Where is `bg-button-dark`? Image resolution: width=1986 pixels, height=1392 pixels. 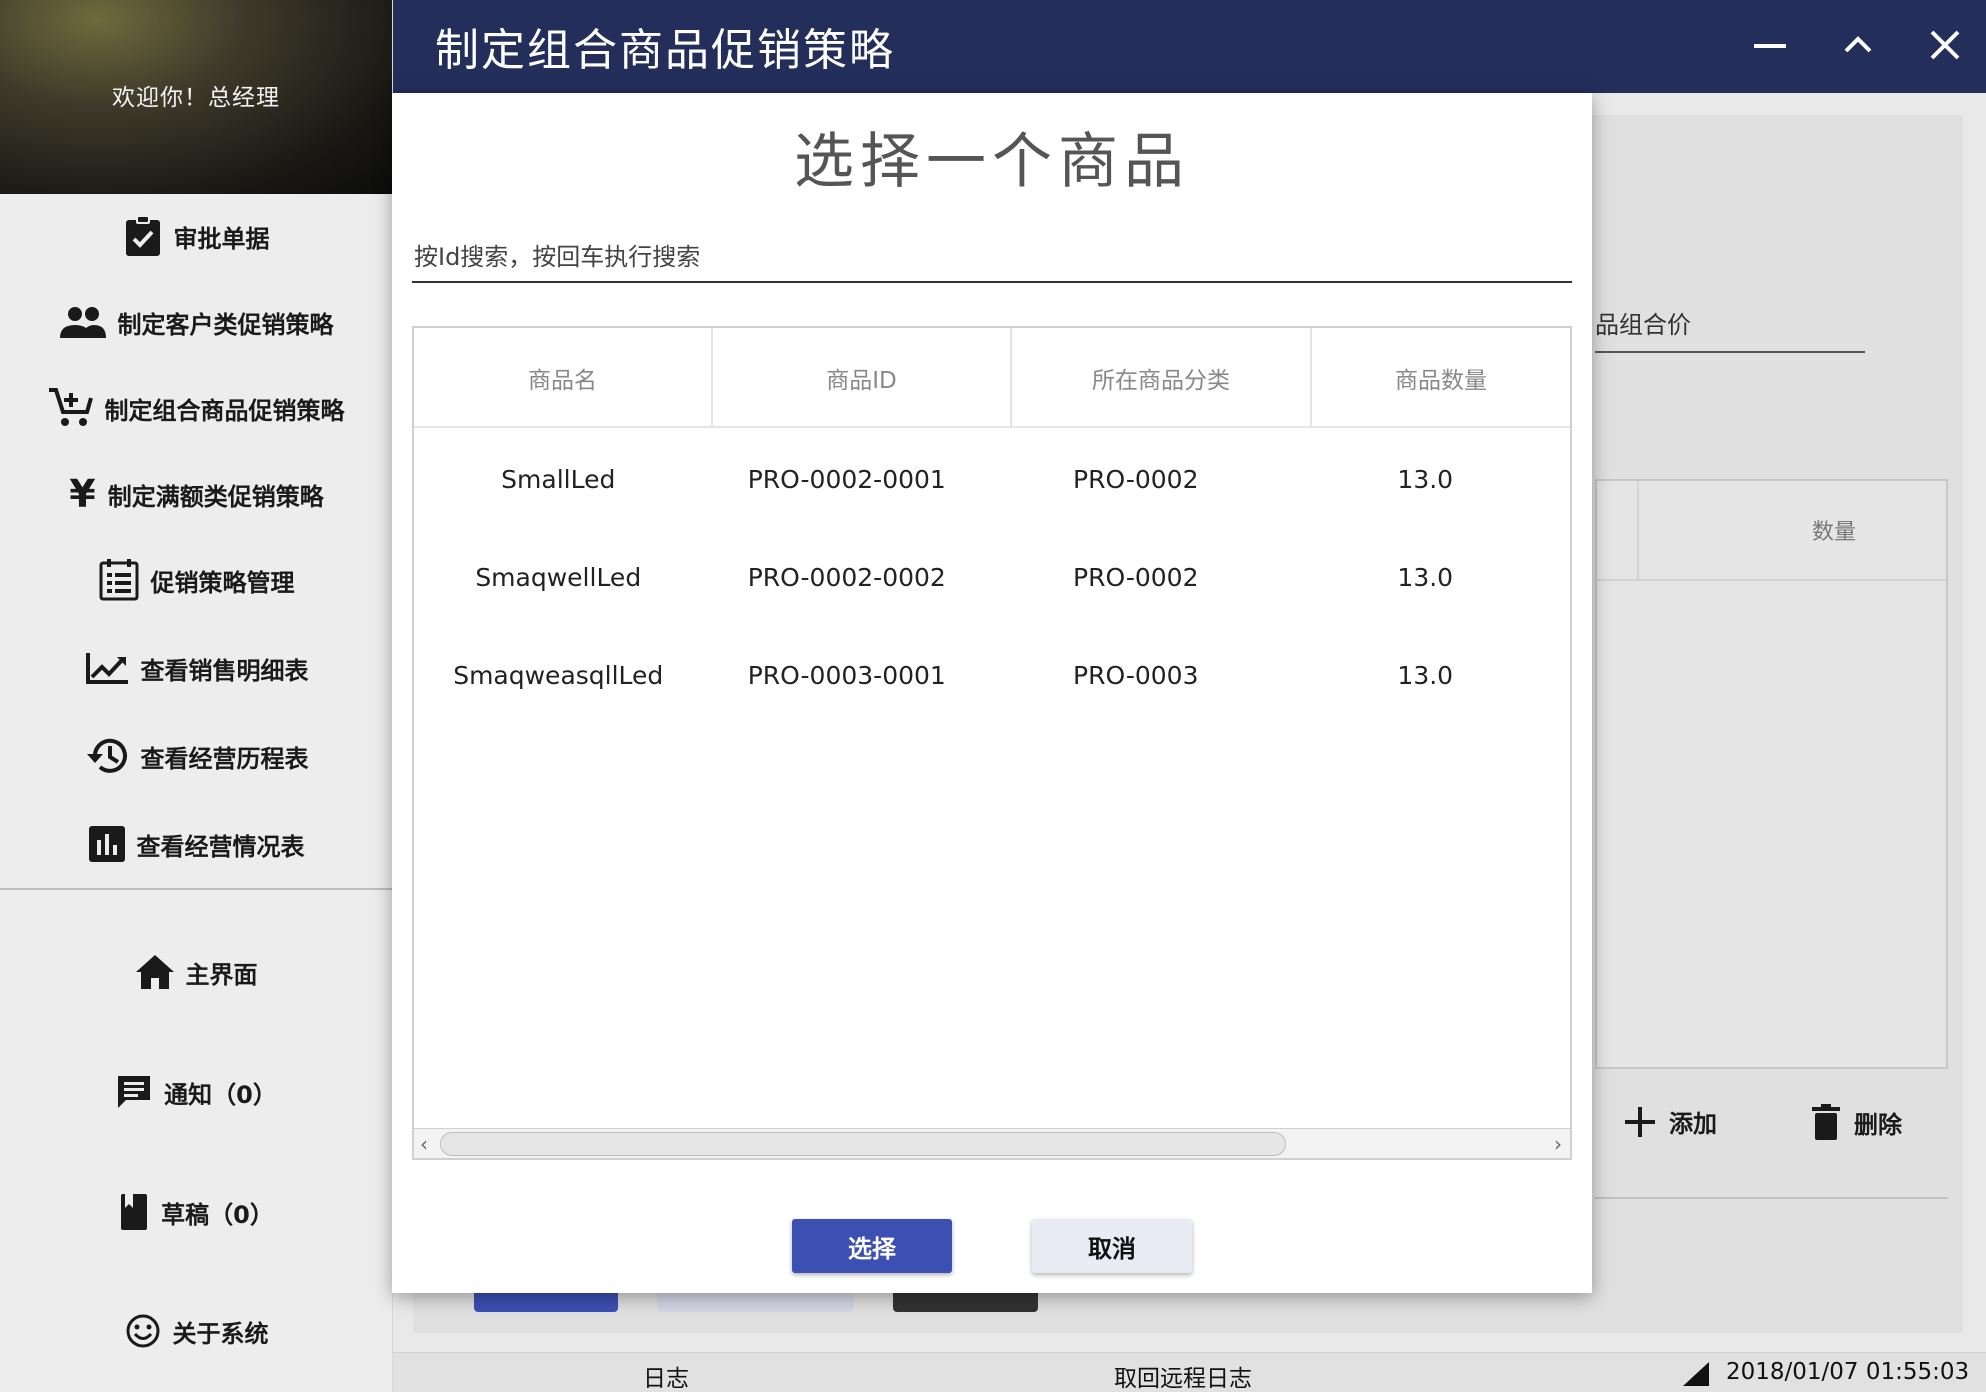
bg-button-dark is located at coordinates (965, 1301).